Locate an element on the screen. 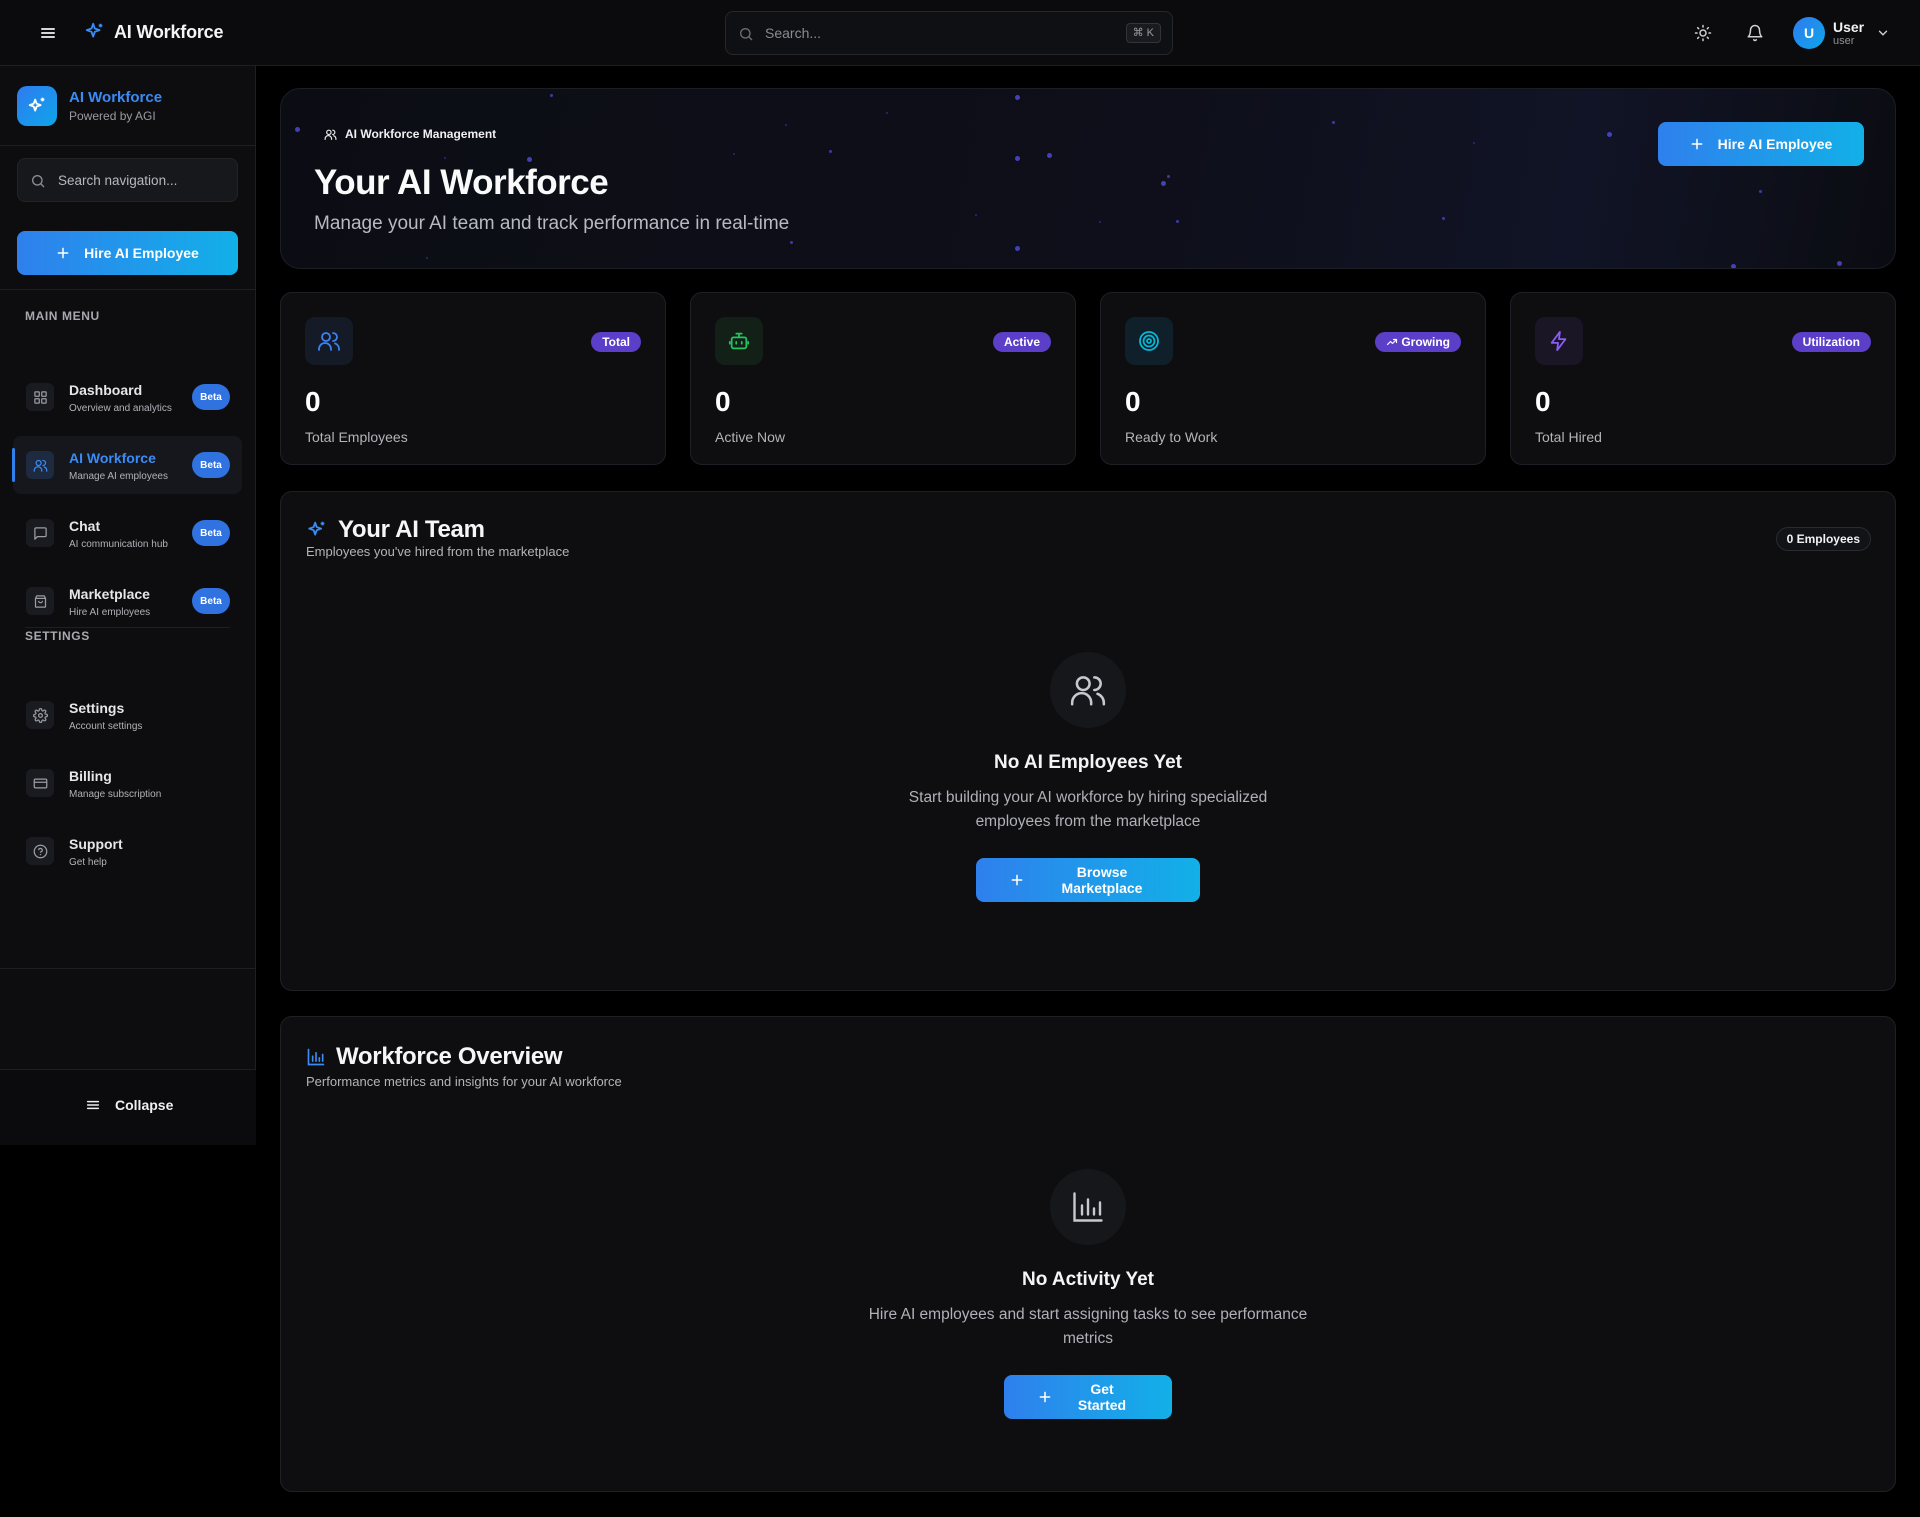  sidebar-item-settings: Settings Account settings is located at coordinates (127, 715).